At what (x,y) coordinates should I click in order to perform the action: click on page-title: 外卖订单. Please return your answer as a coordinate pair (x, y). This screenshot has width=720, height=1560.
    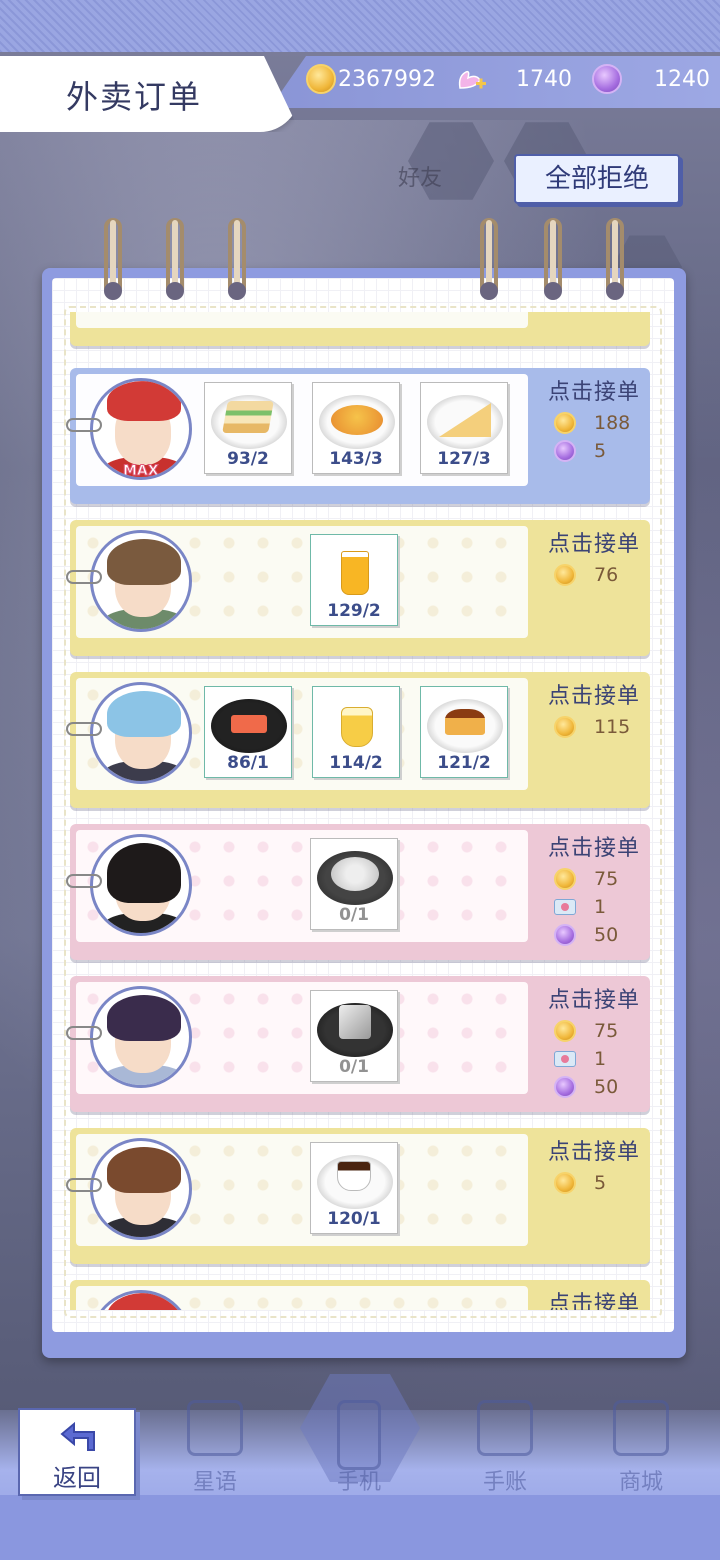
    Looking at the image, I should click on (134, 97).